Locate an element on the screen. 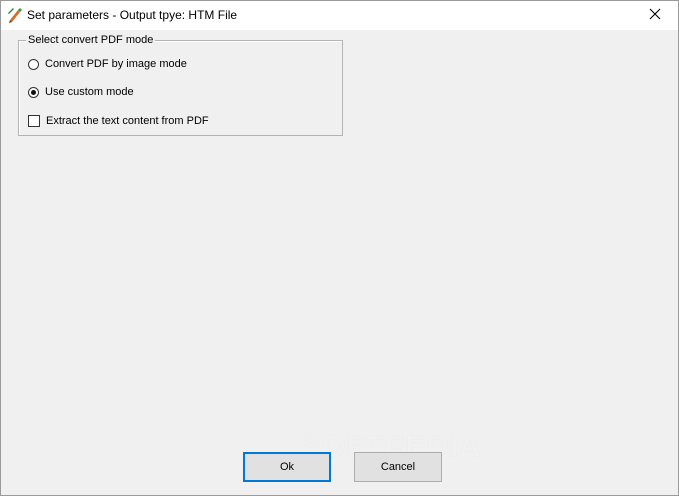 This screenshot has width=679, height=496. radio-custom-mode-indicator is located at coordinates (33, 92).